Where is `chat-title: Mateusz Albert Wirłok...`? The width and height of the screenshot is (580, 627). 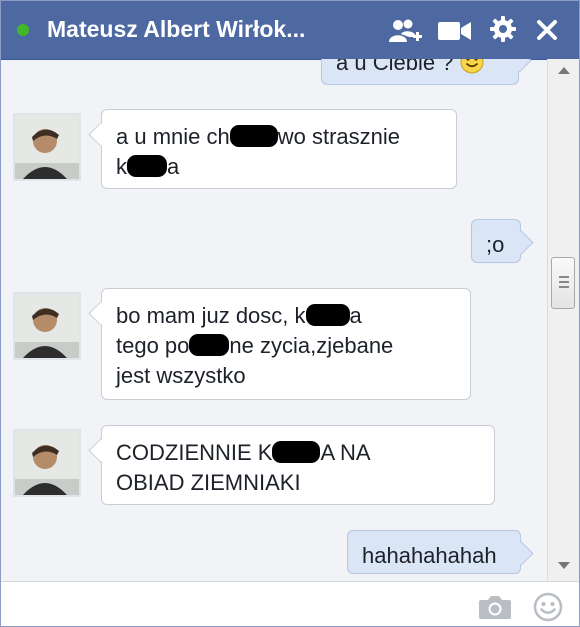
chat-title: Mateusz Albert Wirłok... is located at coordinates (176, 29).